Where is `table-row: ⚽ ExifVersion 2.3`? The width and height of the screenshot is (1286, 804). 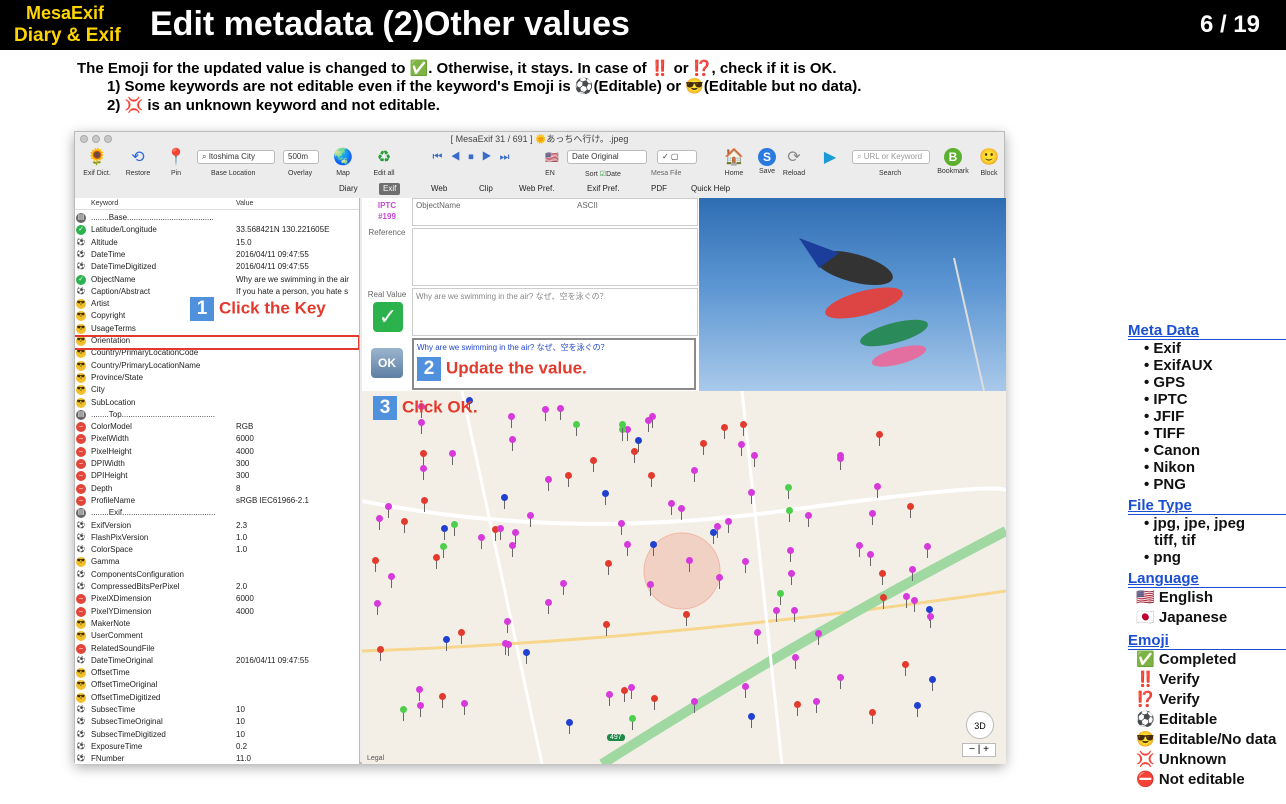
table-row: ⚽ ExifVersion 2.3 is located at coordinates (217, 526).